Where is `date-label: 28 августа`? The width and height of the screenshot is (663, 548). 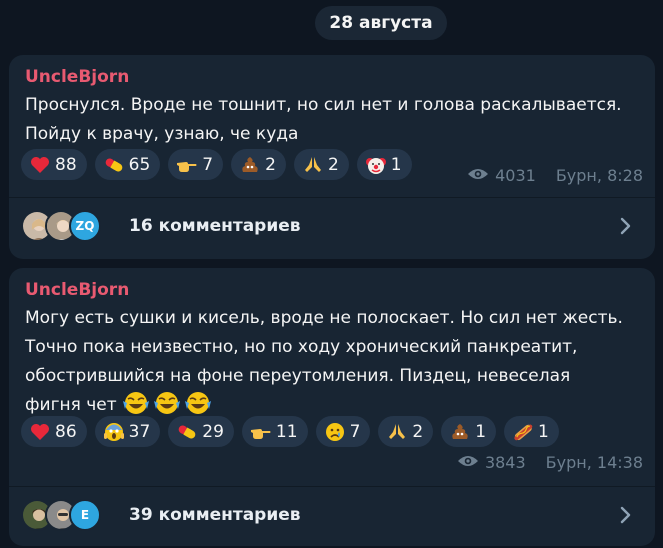
date-label: 28 августа is located at coordinates (381, 23).